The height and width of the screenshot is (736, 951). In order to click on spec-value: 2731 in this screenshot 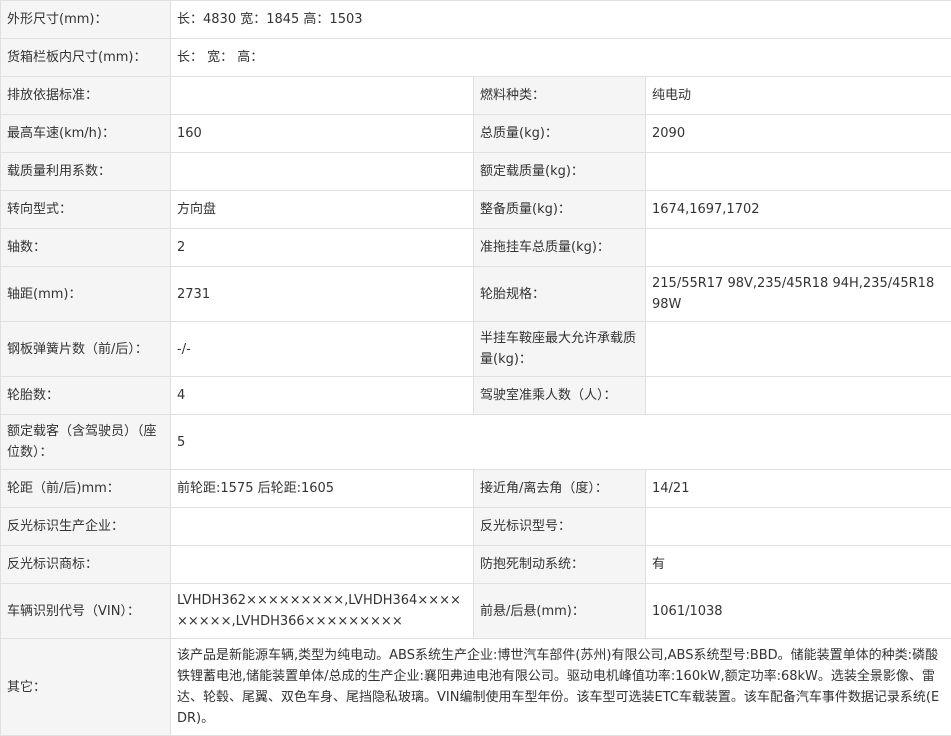, I will do `click(322, 294)`.